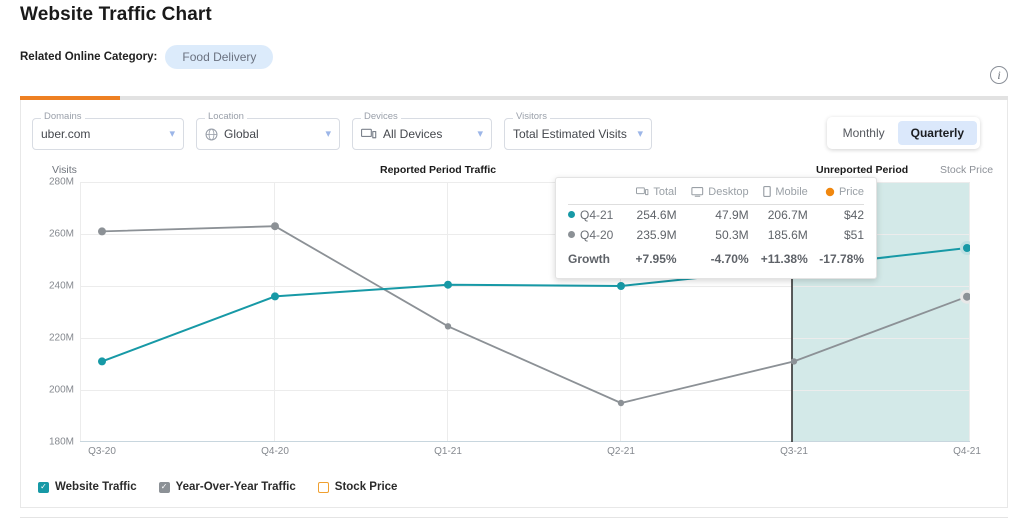 This screenshot has width=1024, height=526. I want to click on tooltip-growth-mobile: +11.38%, so click(784, 259).